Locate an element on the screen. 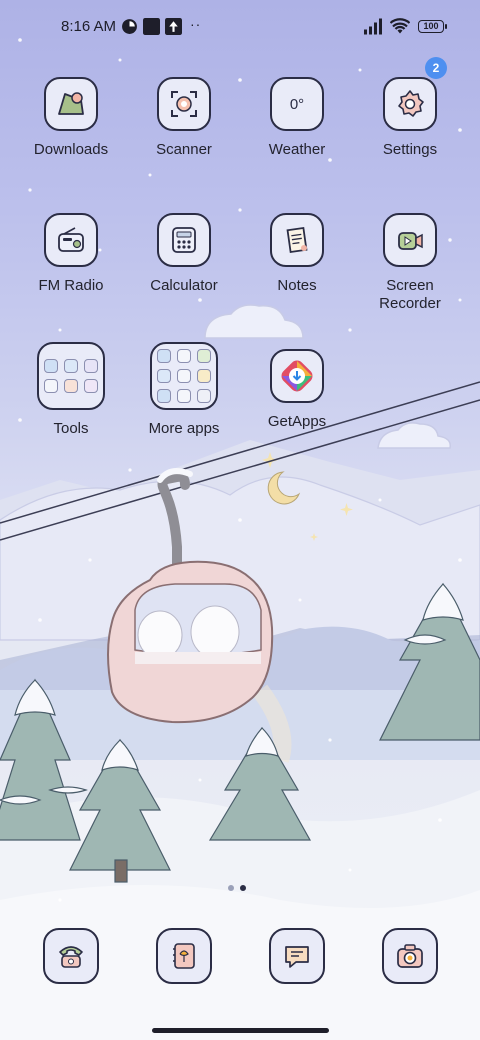  app-label: Screen Recorder is located at coordinates (410, 294).